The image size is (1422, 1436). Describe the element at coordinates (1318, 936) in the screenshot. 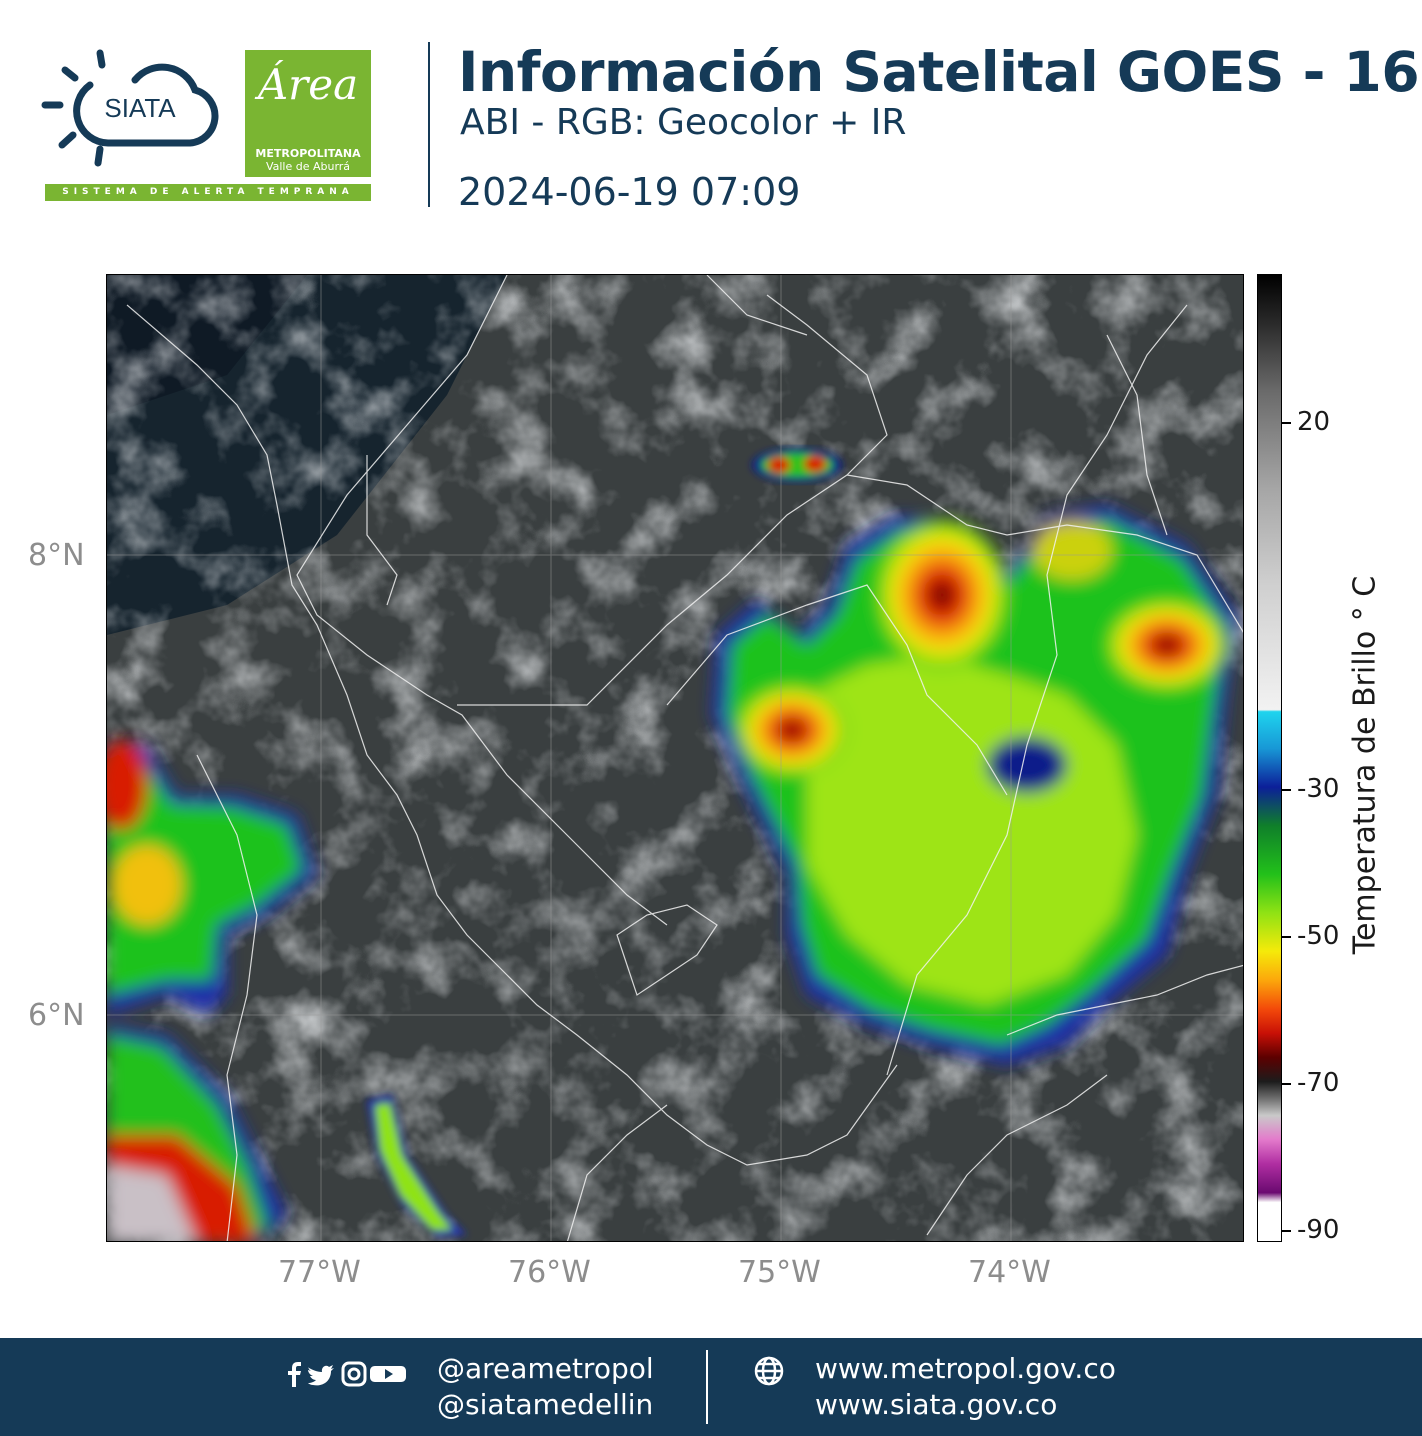

I see `colorbar-label-minus50: -50` at that location.